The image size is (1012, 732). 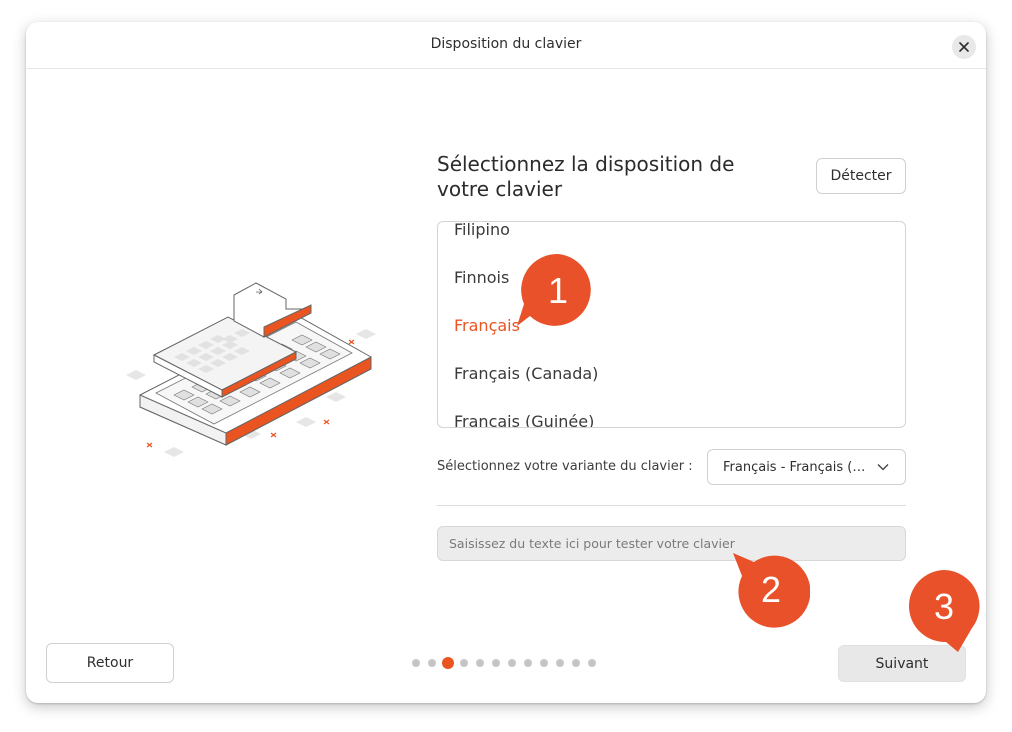 What do you see at coordinates (481, 277) in the screenshot?
I see `list-item: Finnois` at bounding box center [481, 277].